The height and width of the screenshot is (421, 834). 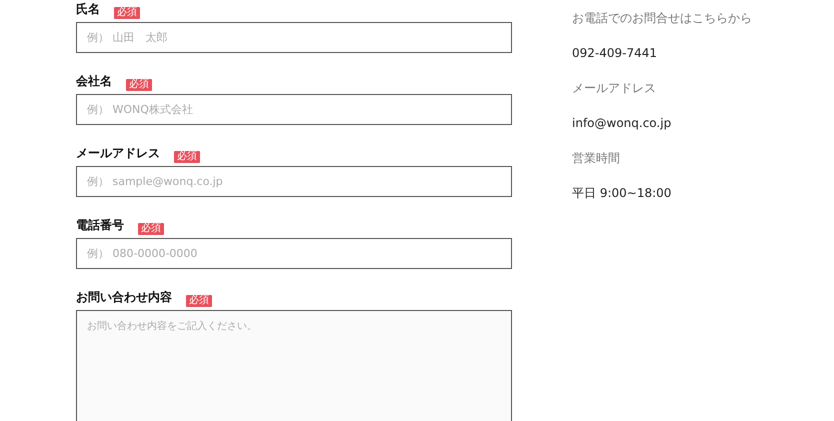 I want to click on info-heading: お電話でのお問合せはこちらから, so click(x=662, y=18).